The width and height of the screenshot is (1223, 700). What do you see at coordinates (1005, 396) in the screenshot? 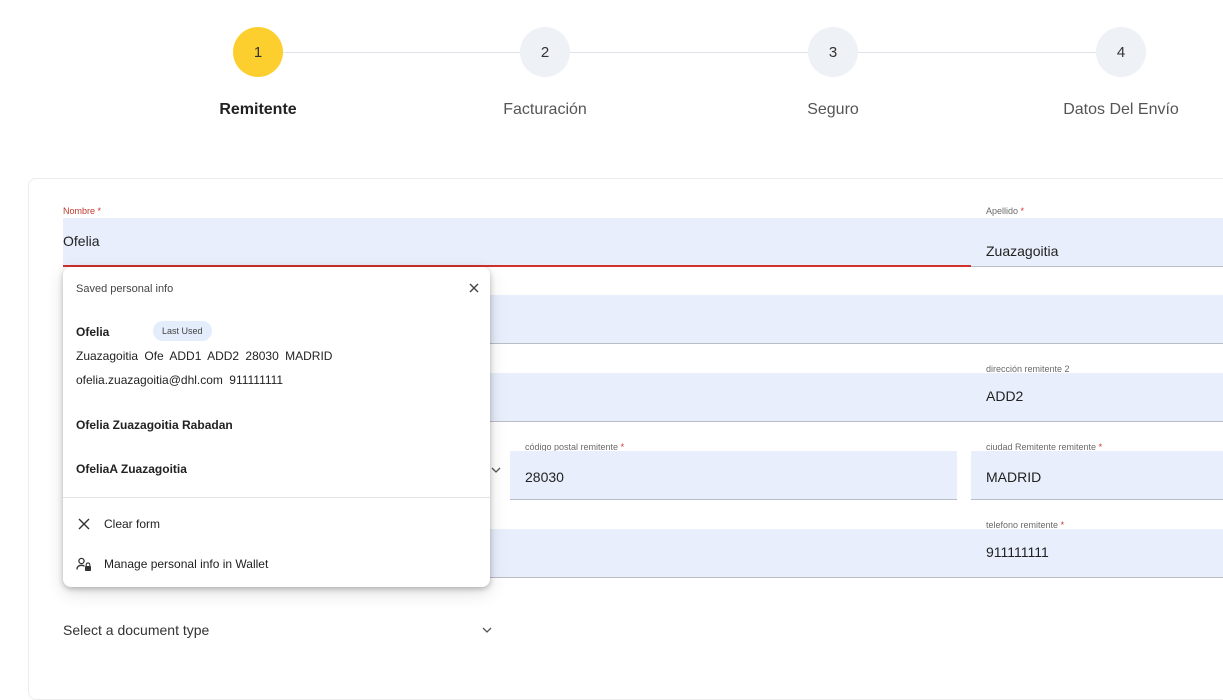
I see `direccion-2-value: ADD2` at bounding box center [1005, 396].